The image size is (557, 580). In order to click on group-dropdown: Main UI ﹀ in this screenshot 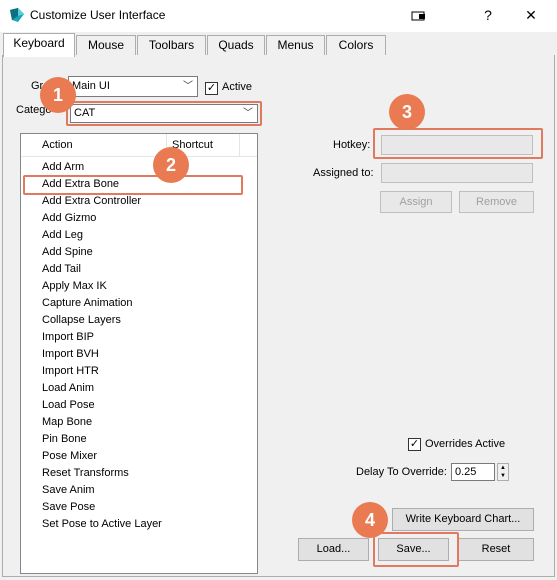, I will do `click(133, 86)`.